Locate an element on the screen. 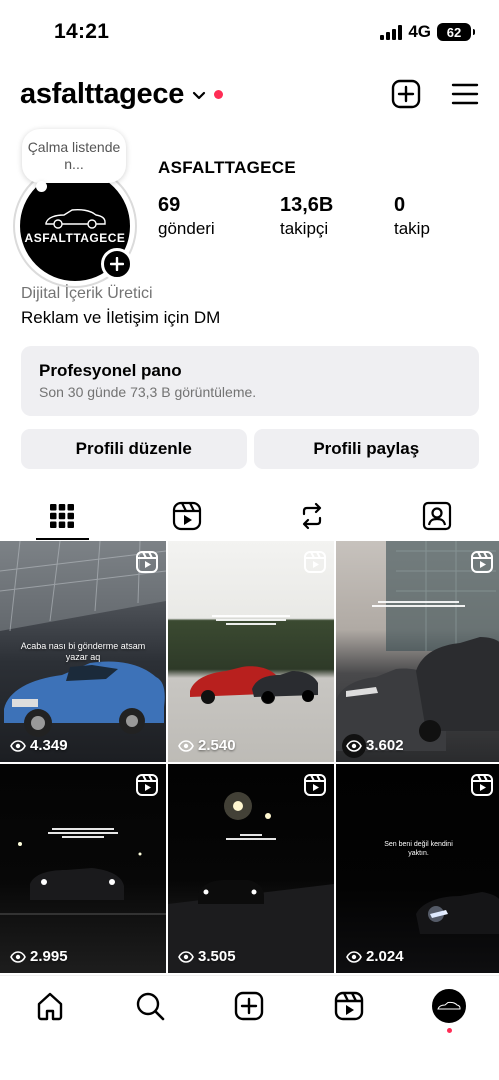  followers-stat: 13,6B takipçi is located at coordinates (306, 216).